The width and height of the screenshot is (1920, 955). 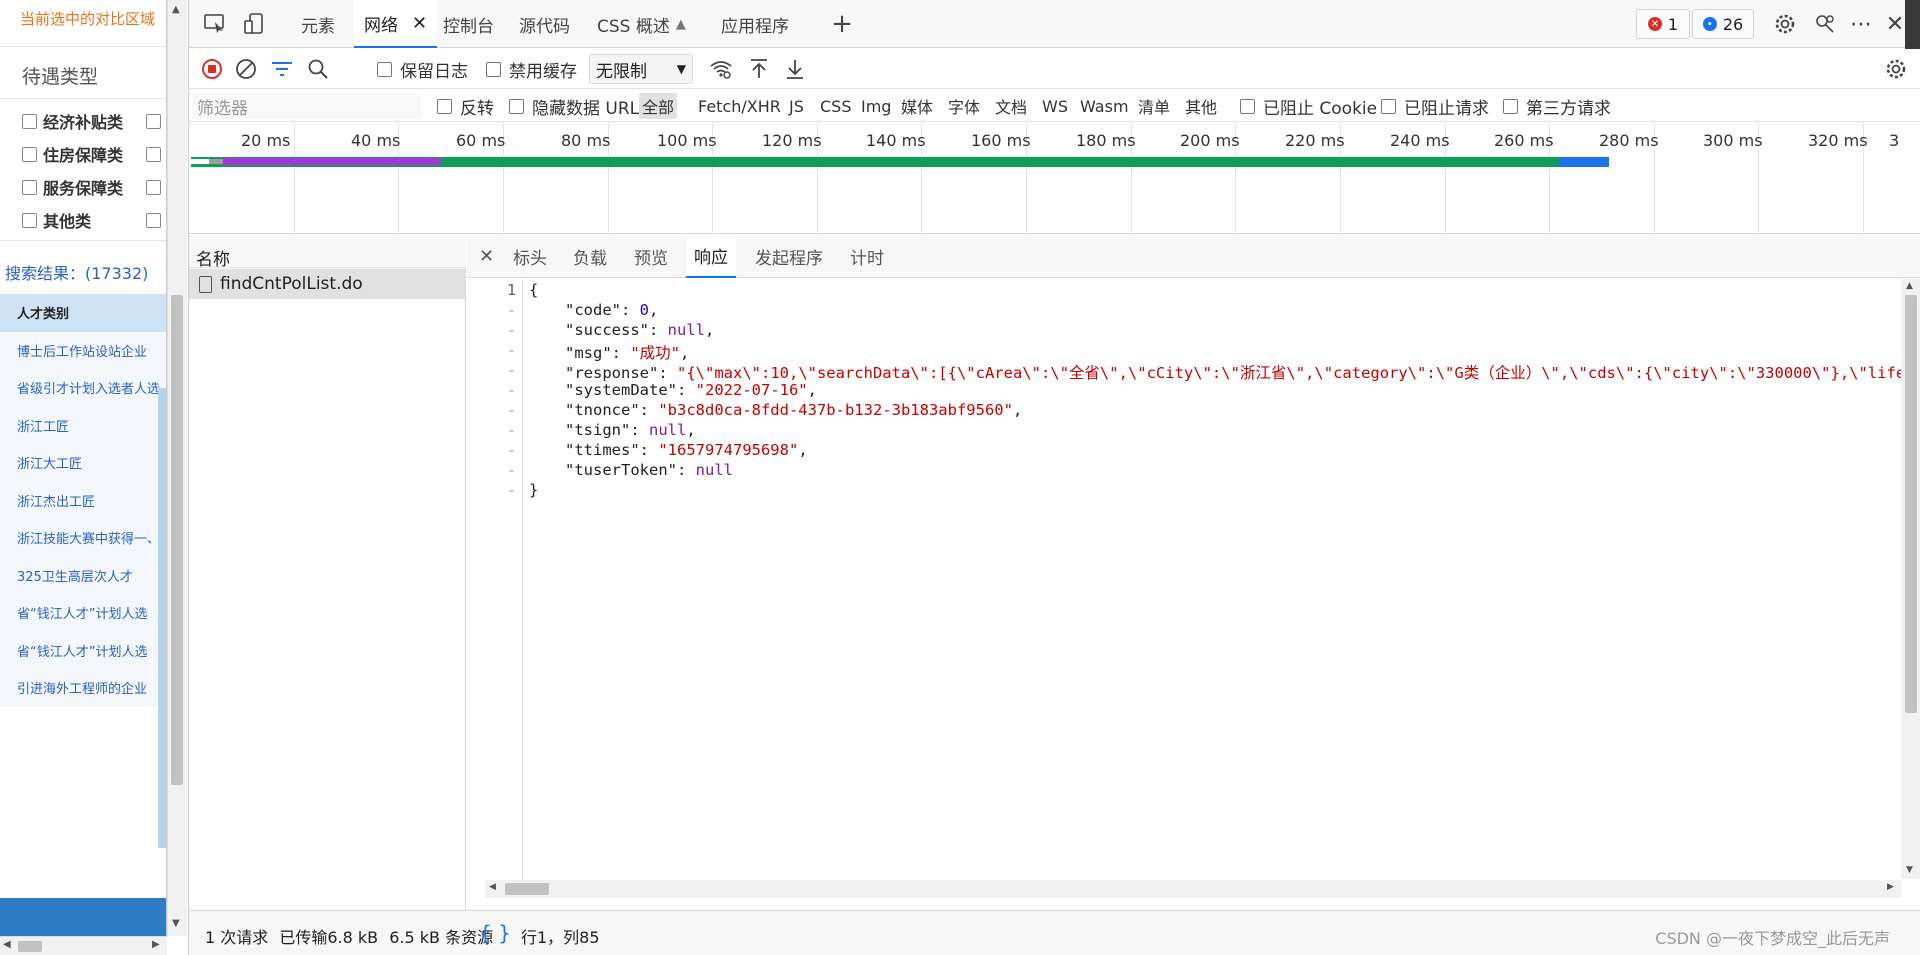 What do you see at coordinates (721, 69) in the screenshot?
I see `network-conditions-icon` at bounding box center [721, 69].